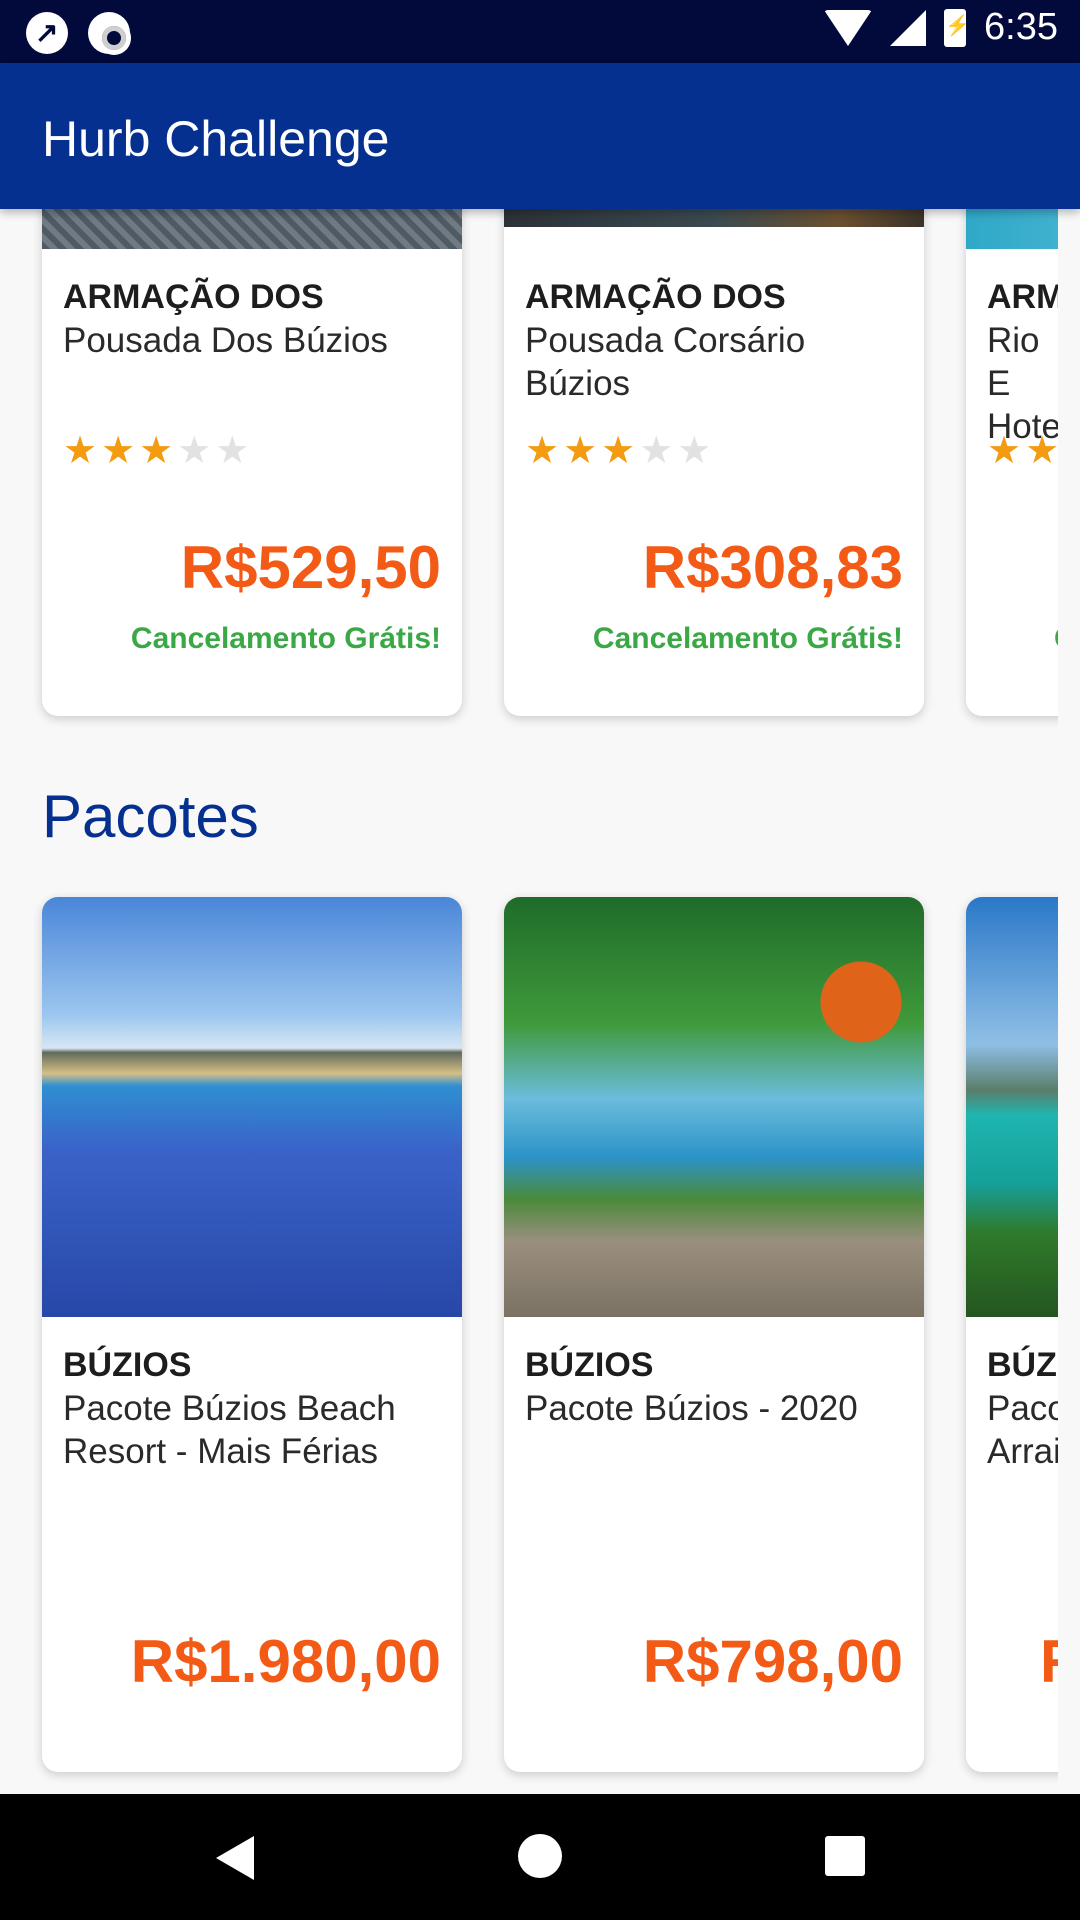 The height and width of the screenshot is (1920, 1080). Describe the element at coordinates (772, 1661) in the screenshot. I see `package-price: R$798,00` at that location.